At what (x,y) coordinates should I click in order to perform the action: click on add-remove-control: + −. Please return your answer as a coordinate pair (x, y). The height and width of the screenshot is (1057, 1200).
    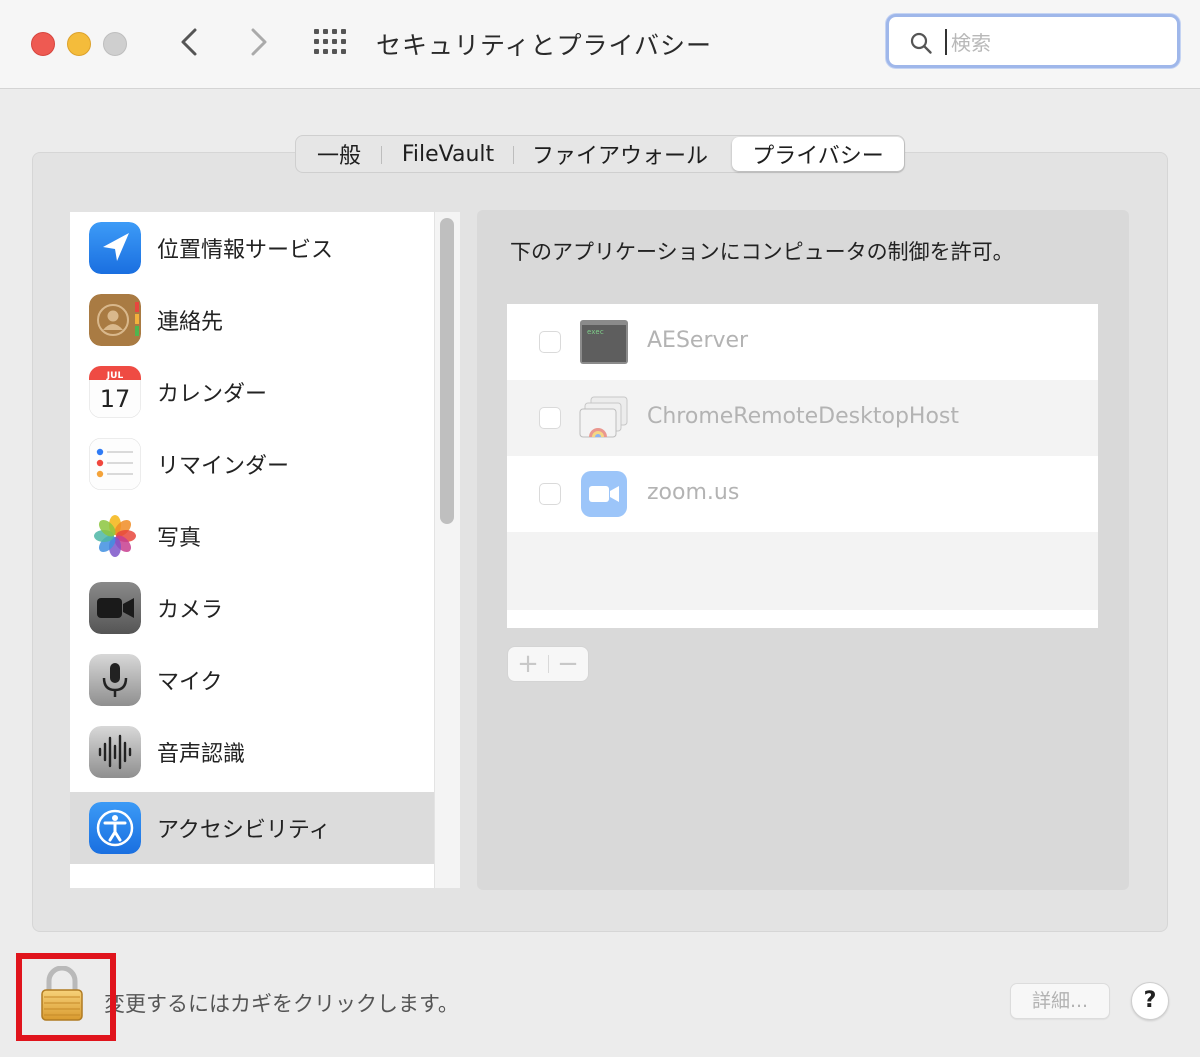
    Looking at the image, I should click on (548, 664).